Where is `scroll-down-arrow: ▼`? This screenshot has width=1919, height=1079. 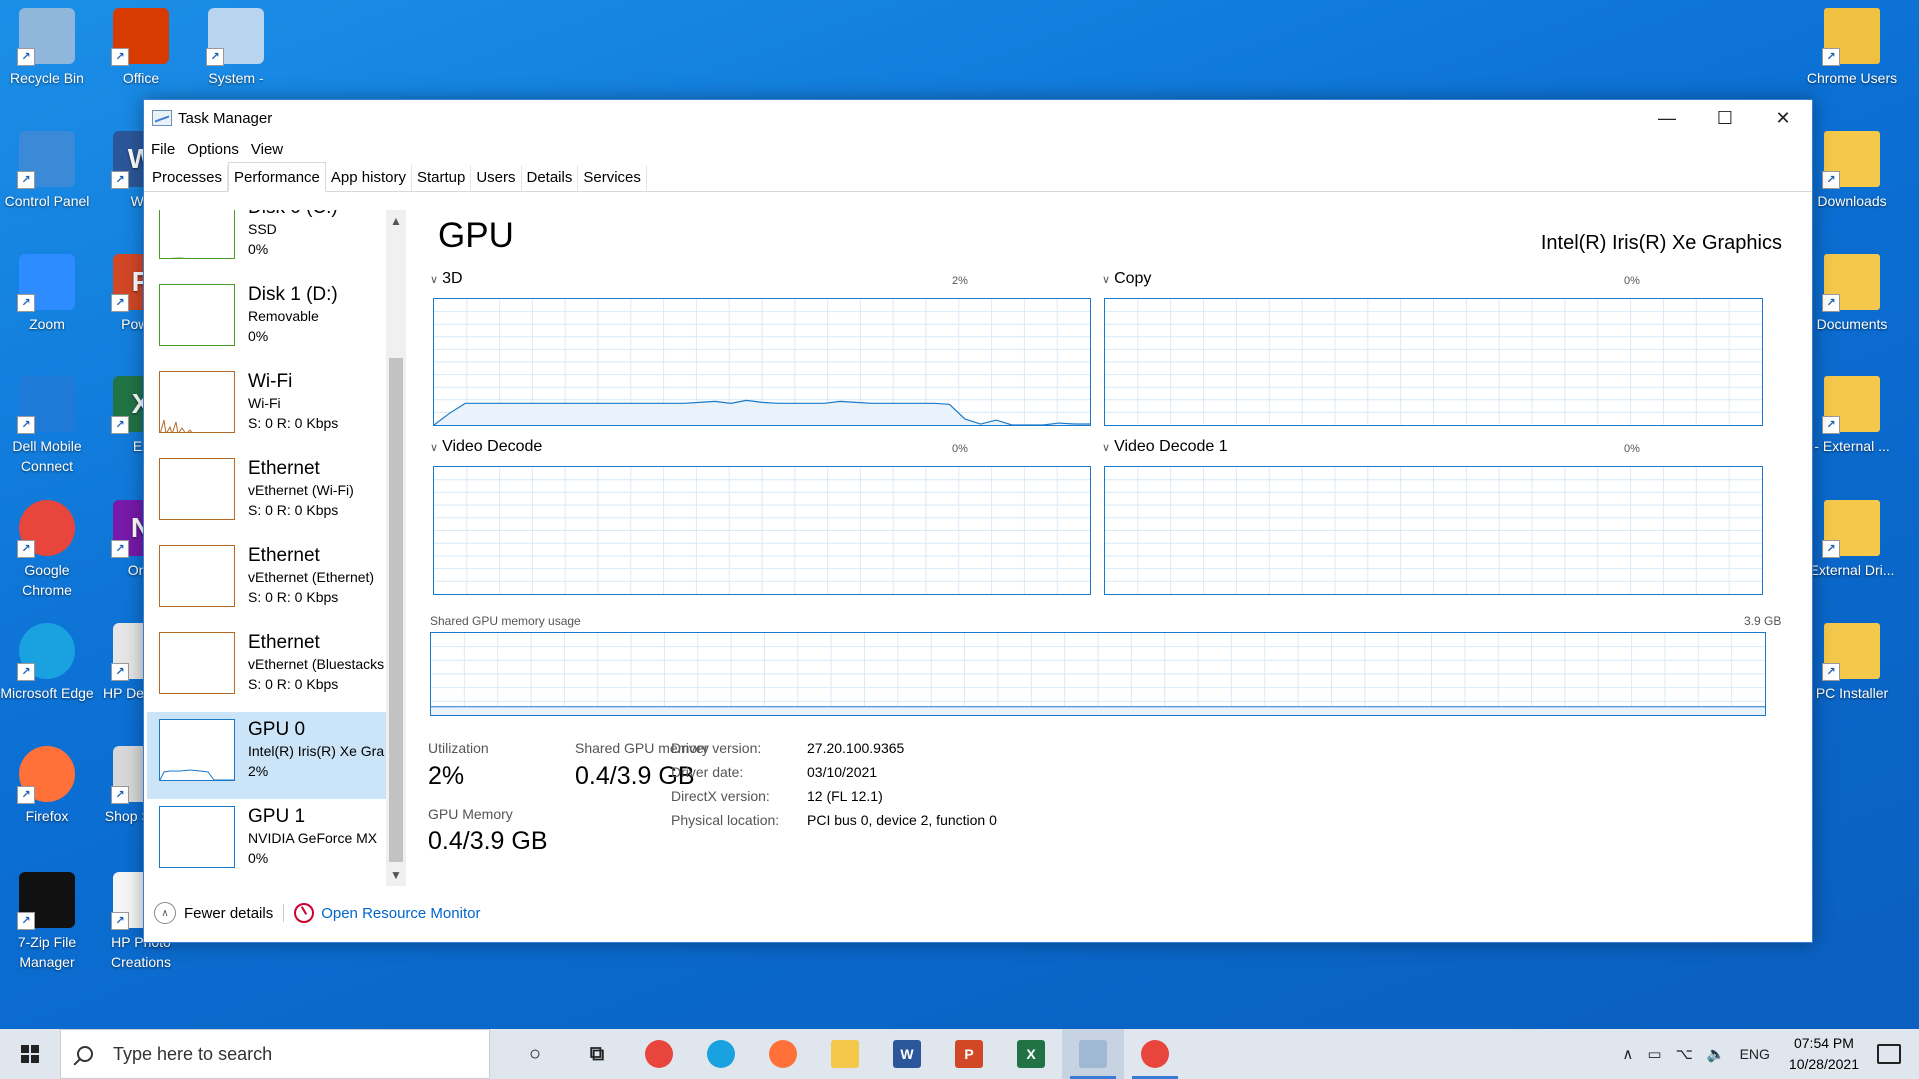
scroll-down-arrow: ▼ is located at coordinates (396, 875).